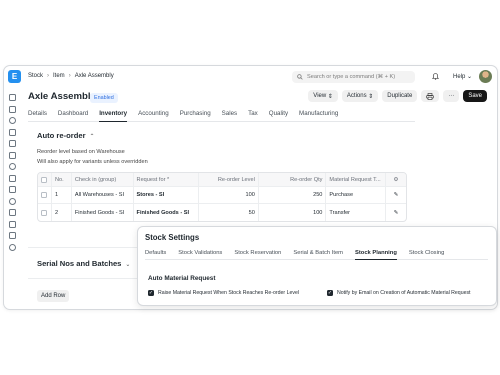 This screenshot has width=500, height=375. Describe the element at coordinates (79, 263) in the screenshot. I see `section-title: Serial Nos and Batches` at that location.